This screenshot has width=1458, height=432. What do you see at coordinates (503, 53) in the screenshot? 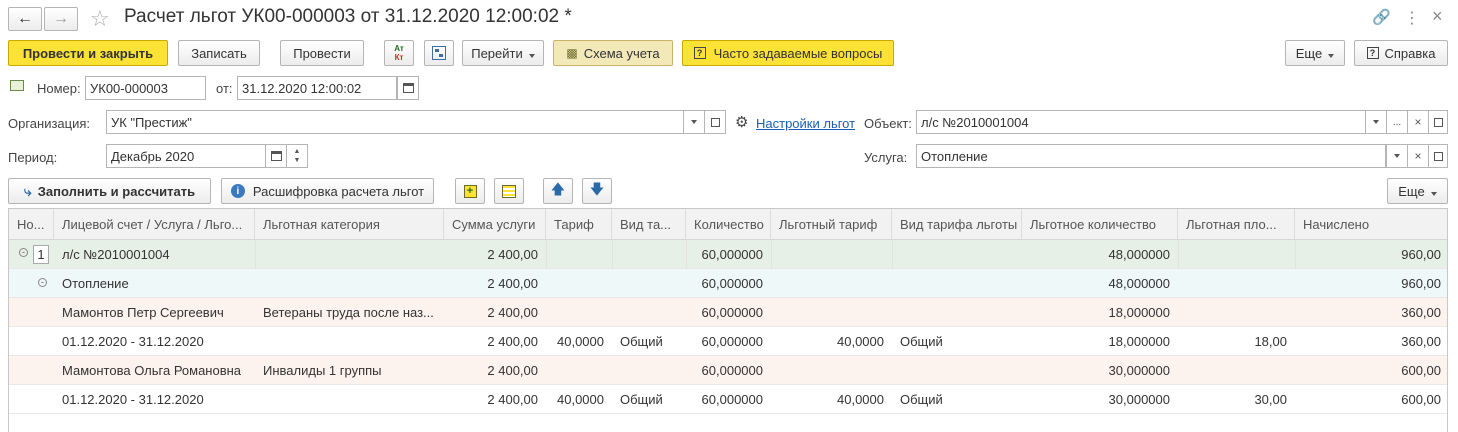
I see `goto-button: Перейти` at bounding box center [503, 53].